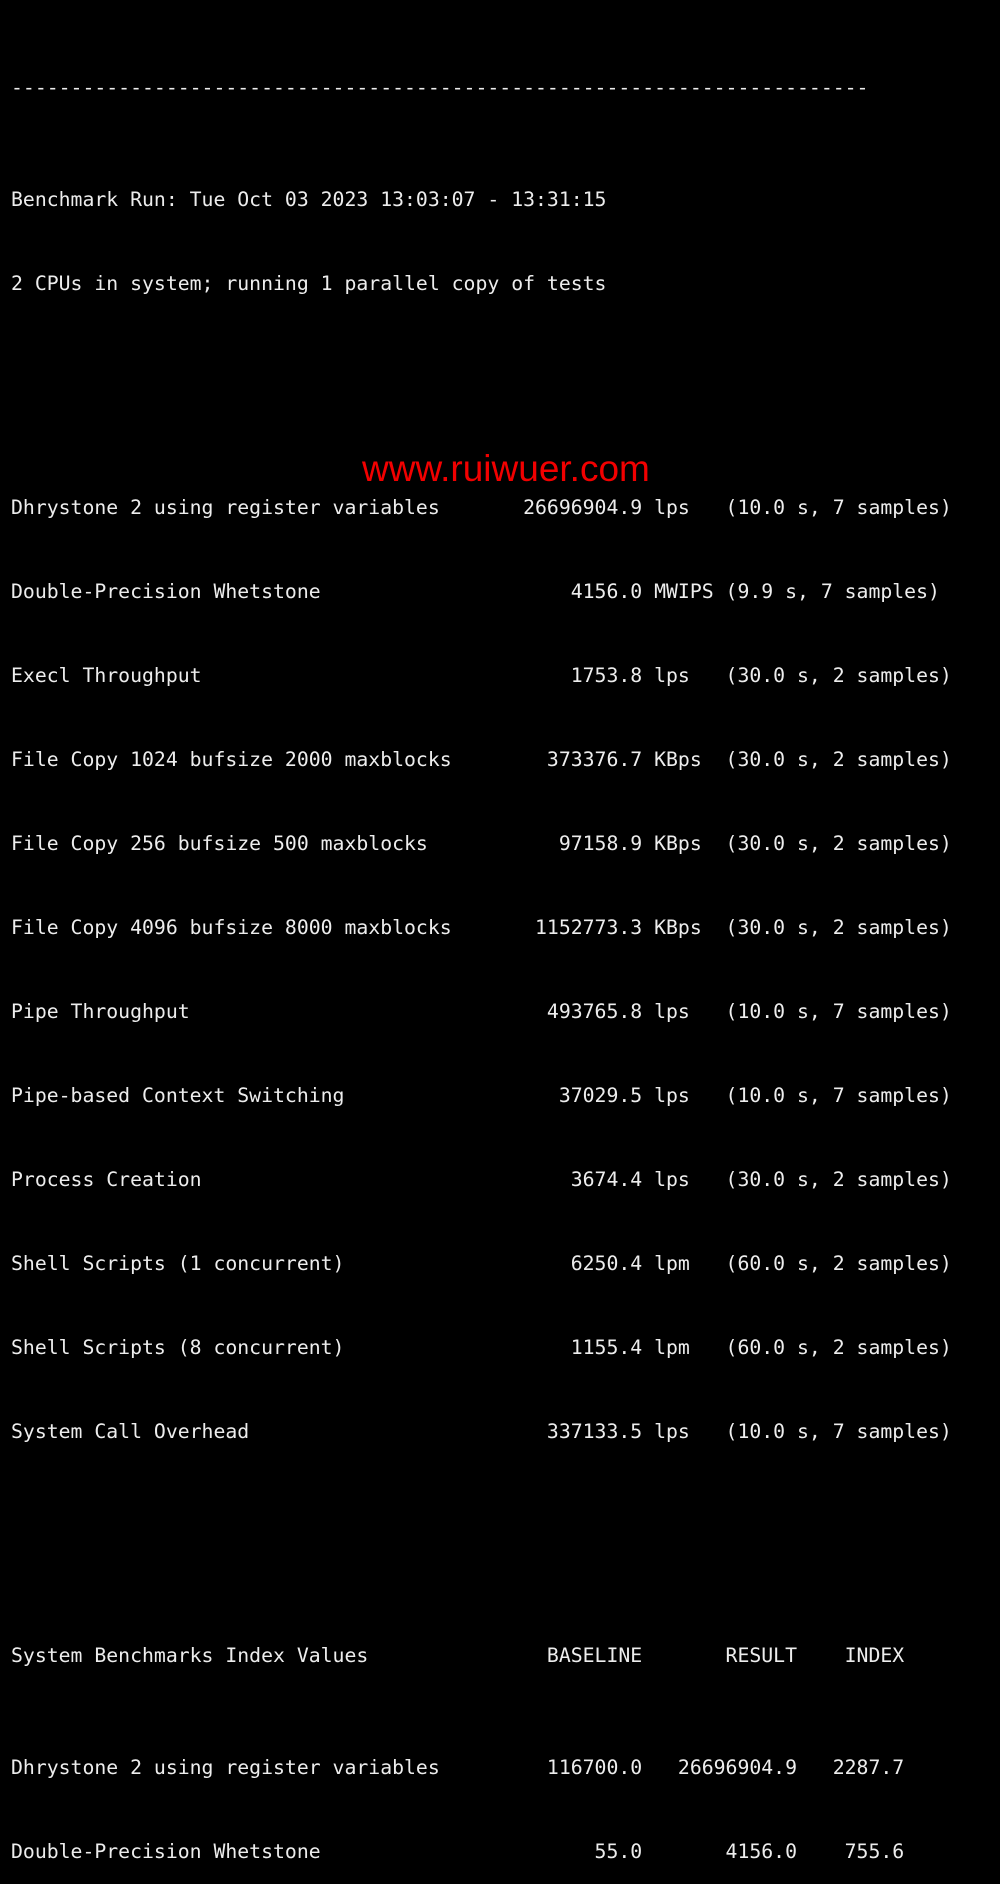 The width and height of the screenshot is (1000, 1884). What do you see at coordinates (874, 1851) in the screenshot?
I see `index-value: 755.6` at bounding box center [874, 1851].